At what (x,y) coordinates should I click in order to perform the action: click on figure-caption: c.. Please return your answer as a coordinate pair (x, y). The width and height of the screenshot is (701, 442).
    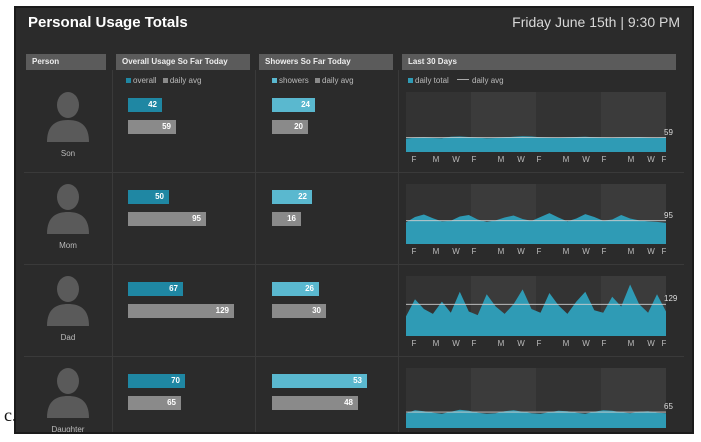
    Looking at the image, I should click on (10, 415).